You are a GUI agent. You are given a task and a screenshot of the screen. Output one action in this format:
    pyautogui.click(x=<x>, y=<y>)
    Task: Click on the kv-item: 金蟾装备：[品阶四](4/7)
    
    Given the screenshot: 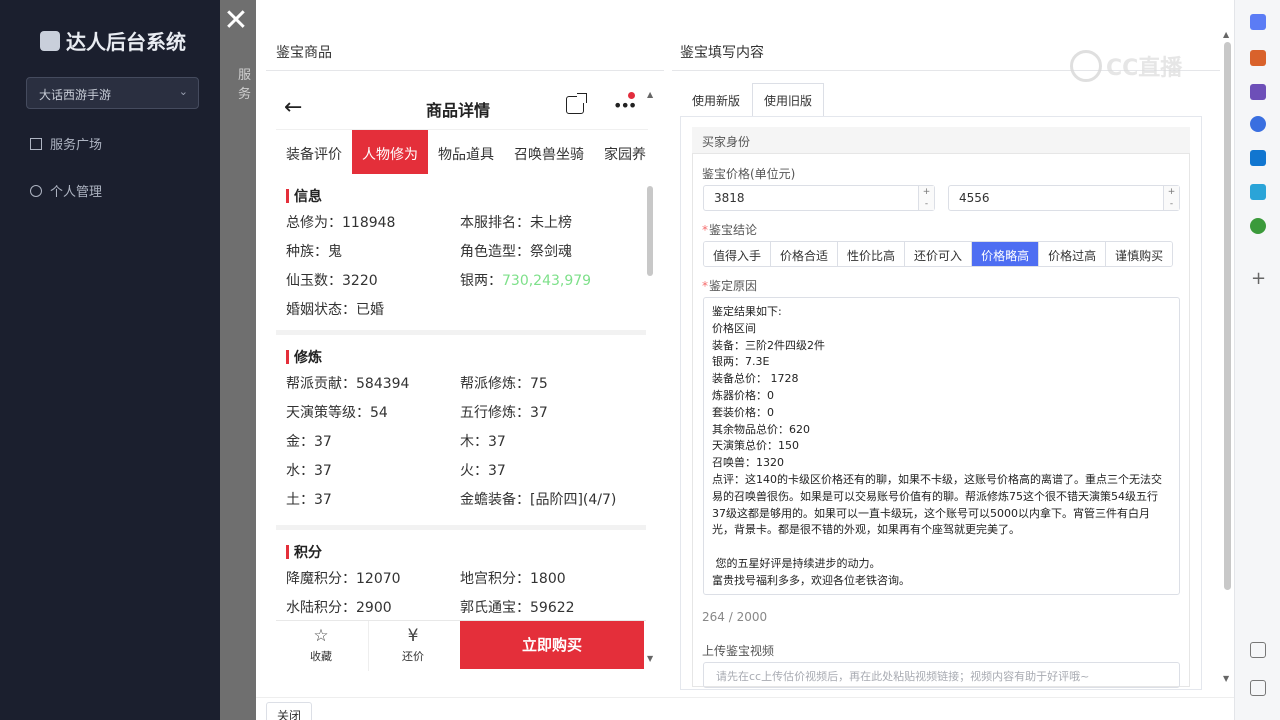 What is the action you would take?
    pyautogui.click(x=538, y=500)
    